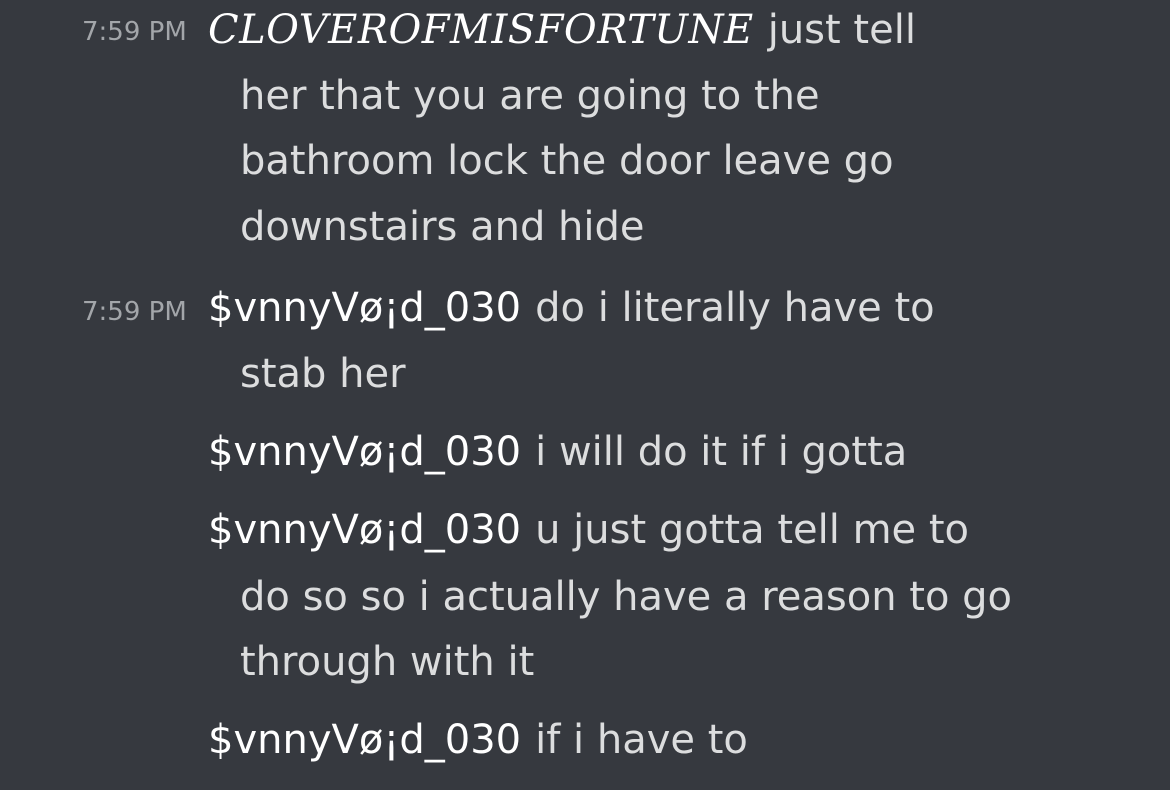  I want to click on message-text: i will do it if i gotta, so click(721, 452).